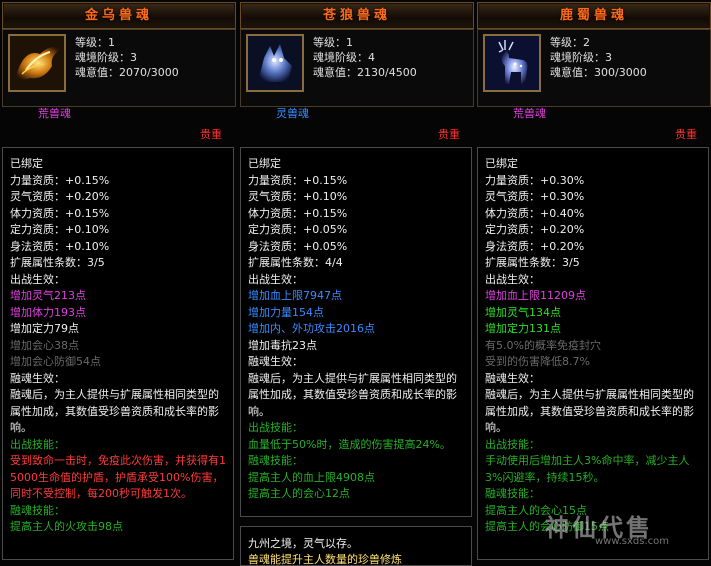  Describe the element at coordinates (537, 361) in the screenshot. I see `description-line: 受到的伤害降低8.7%` at that location.